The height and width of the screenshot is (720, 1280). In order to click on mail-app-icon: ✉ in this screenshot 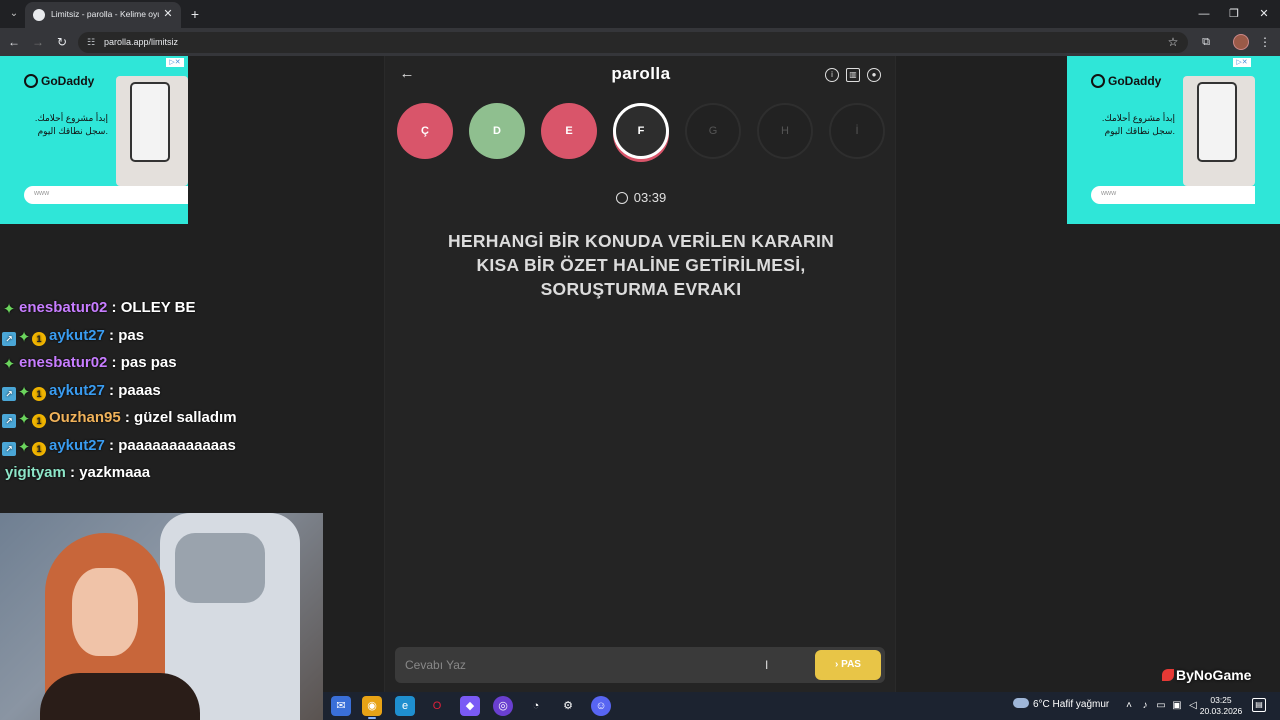, I will do `click(341, 706)`.